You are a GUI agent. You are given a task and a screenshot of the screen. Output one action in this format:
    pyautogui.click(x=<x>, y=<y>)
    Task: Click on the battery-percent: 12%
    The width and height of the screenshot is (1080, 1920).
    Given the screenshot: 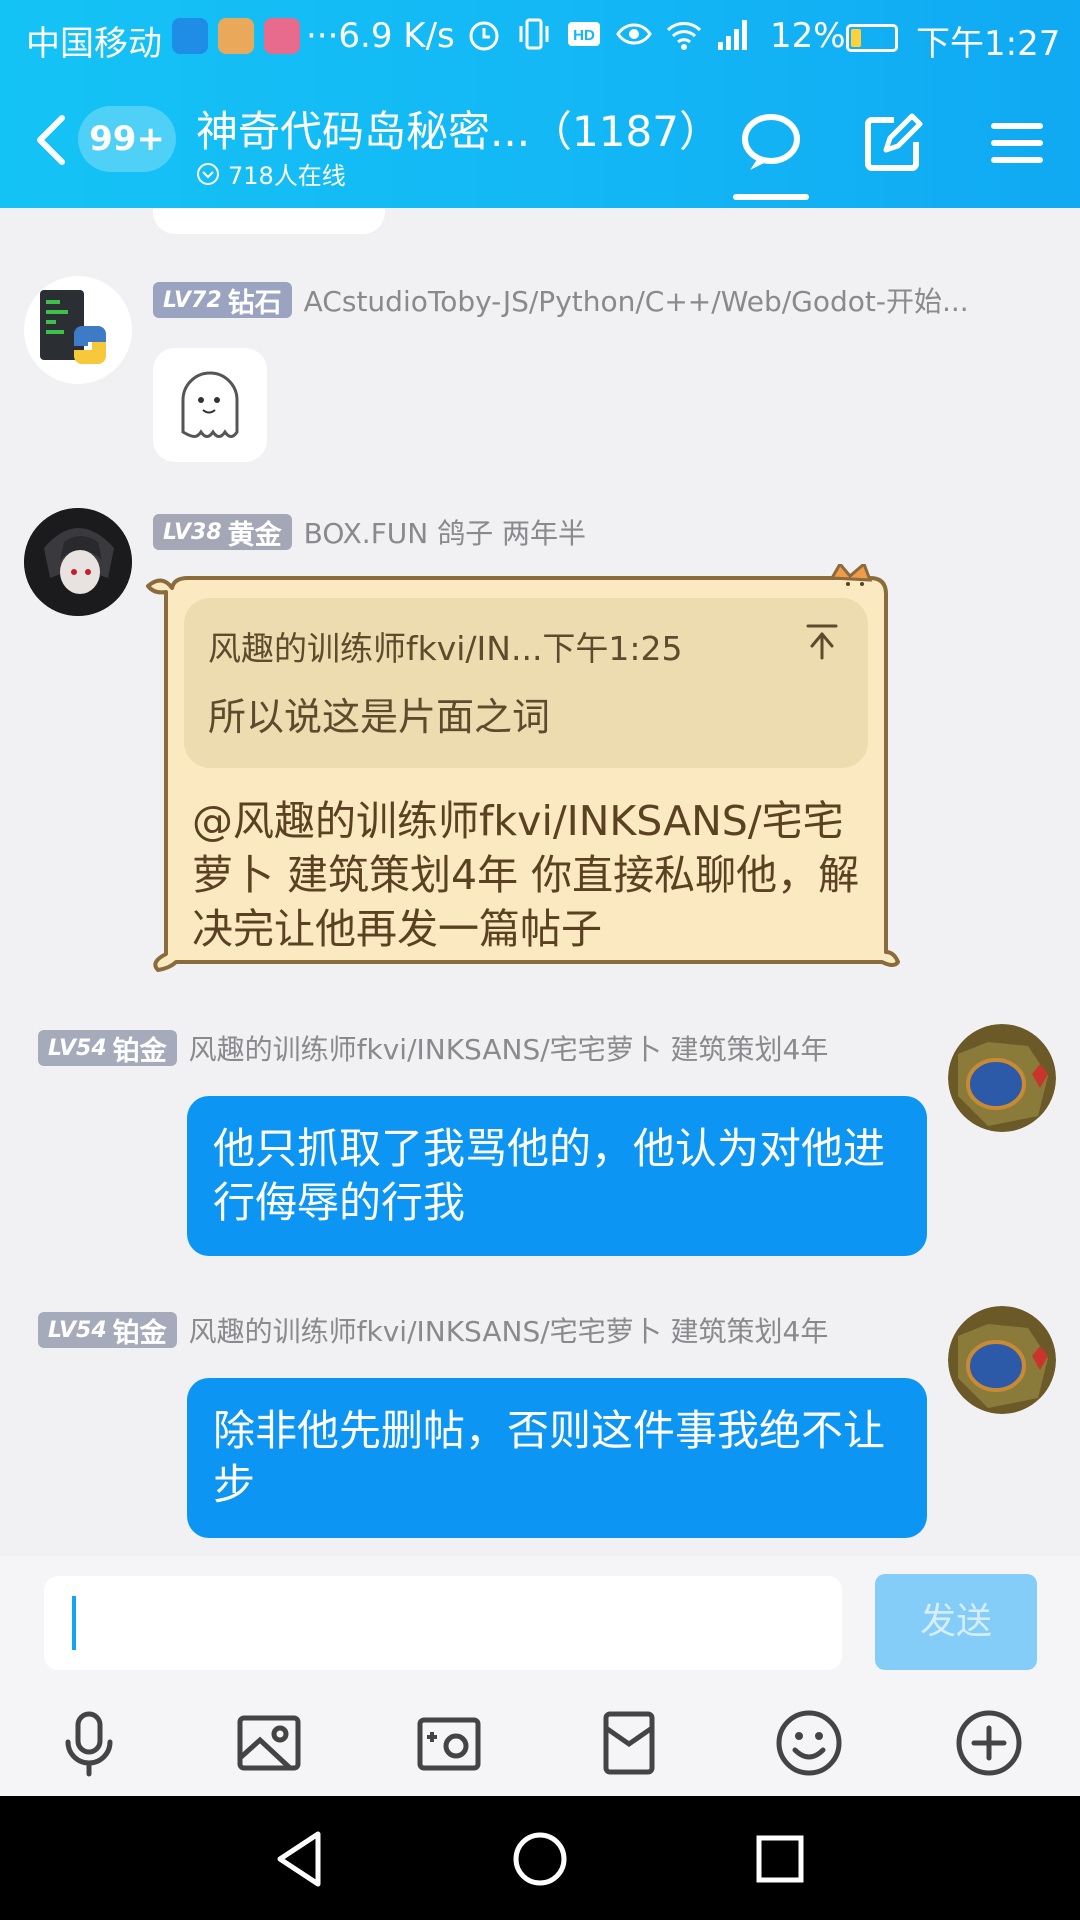 What is the action you would take?
    pyautogui.click(x=808, y=36)
    